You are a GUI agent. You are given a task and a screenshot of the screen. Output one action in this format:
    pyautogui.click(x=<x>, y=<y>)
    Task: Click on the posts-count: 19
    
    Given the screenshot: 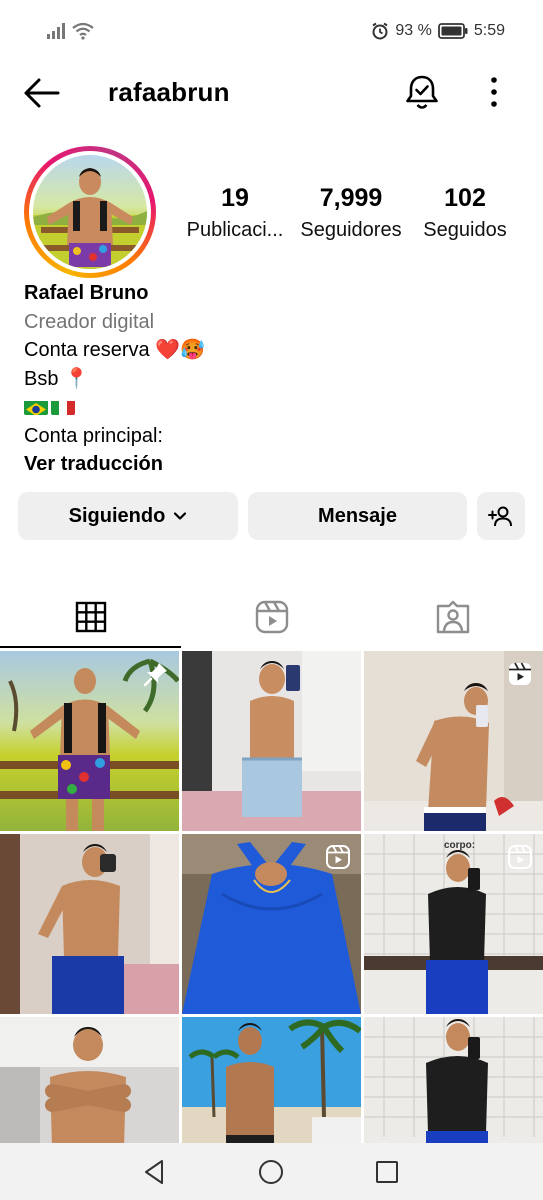 What is the action you would take?
    pyautogui.click(x=235, y=198)
    